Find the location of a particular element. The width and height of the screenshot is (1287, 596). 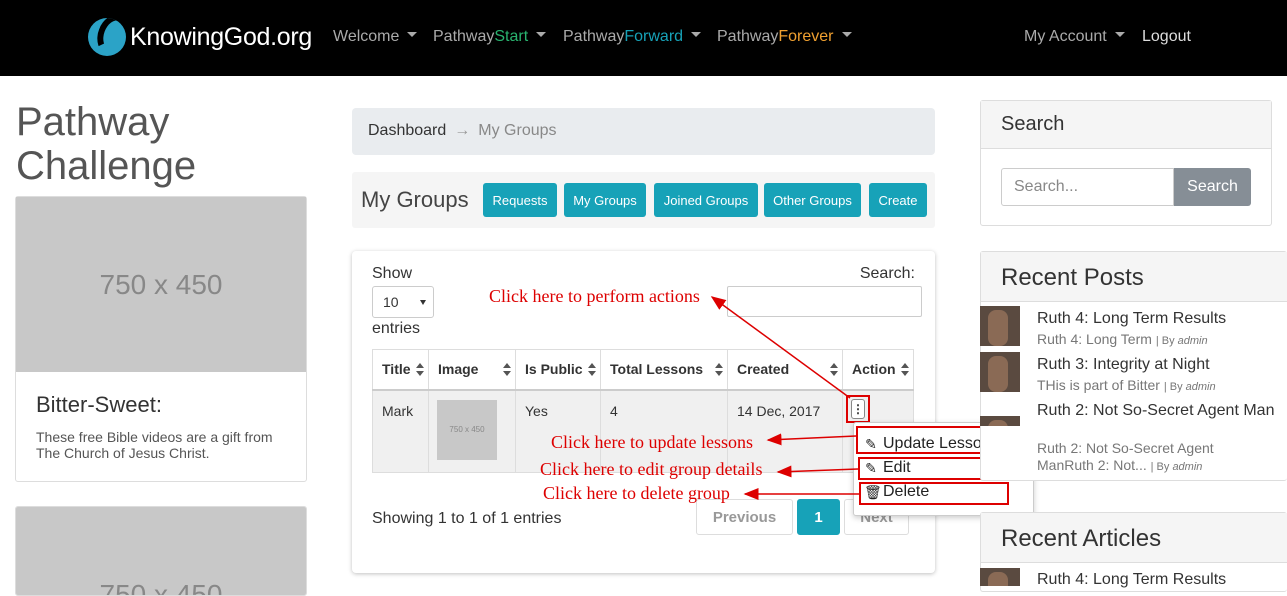

post-excerpt-text: Ruth 4: Long Term is located at coordinates (1094, 339).